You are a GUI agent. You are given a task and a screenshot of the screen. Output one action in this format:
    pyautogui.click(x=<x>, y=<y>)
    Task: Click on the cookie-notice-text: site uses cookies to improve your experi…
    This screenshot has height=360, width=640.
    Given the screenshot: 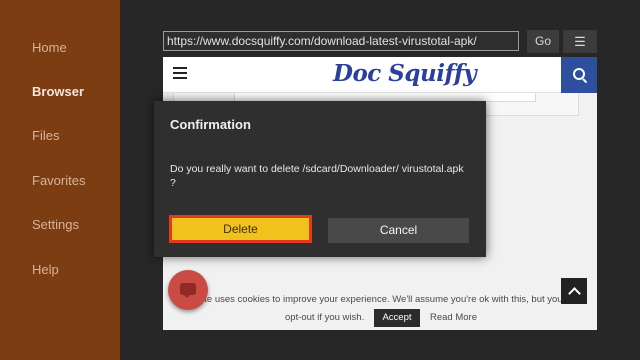 What is the action you would take?
    pyautogui.click(x=380, y=299)
    